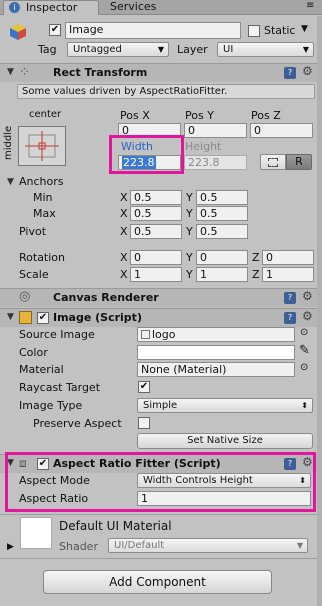 The height and width of the screenshot is (606, 322). Describe the element at coordinates (215, 130) in the screenshot. I see `pos-y-field: 0` at that location.